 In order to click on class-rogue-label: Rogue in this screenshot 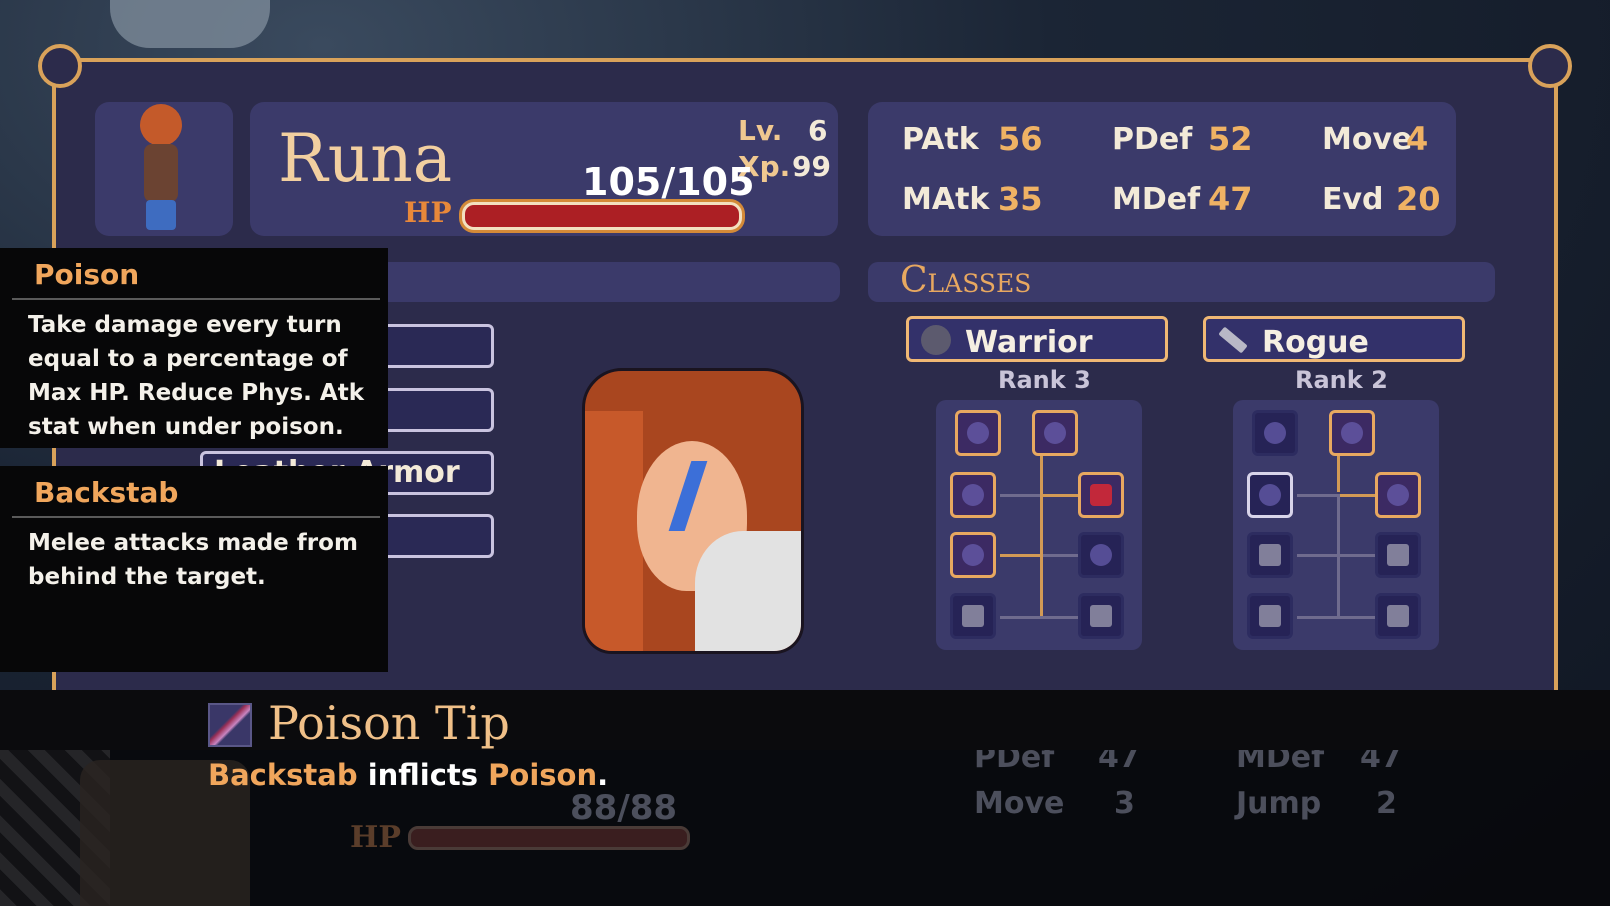, I will do `click(1315, 342)`.